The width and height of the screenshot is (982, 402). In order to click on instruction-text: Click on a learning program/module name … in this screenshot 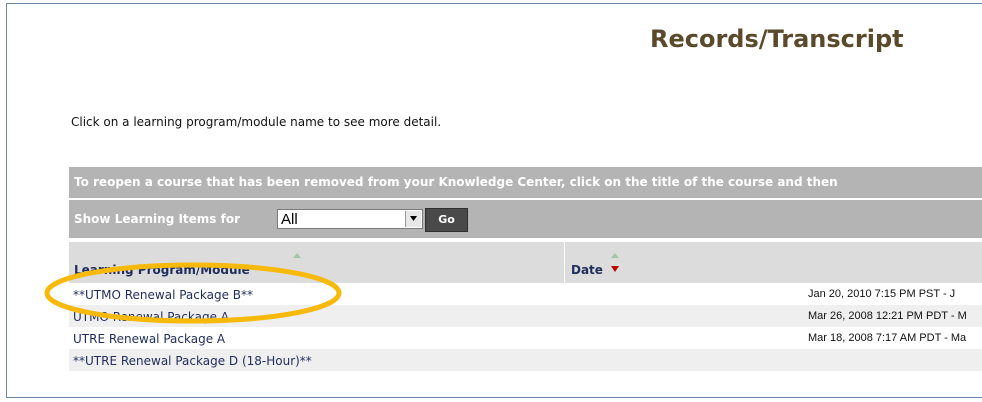, I will do `click(256, 122)`.